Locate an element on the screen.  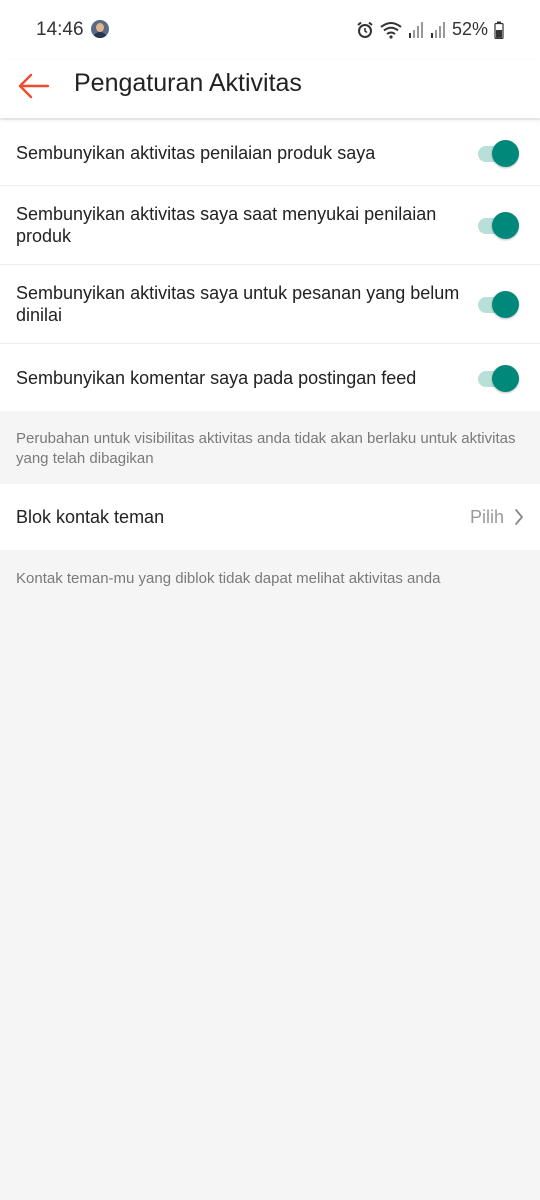
block-contacts-row: Blok kontak teman Pilih is located at coordinates (270, 517).